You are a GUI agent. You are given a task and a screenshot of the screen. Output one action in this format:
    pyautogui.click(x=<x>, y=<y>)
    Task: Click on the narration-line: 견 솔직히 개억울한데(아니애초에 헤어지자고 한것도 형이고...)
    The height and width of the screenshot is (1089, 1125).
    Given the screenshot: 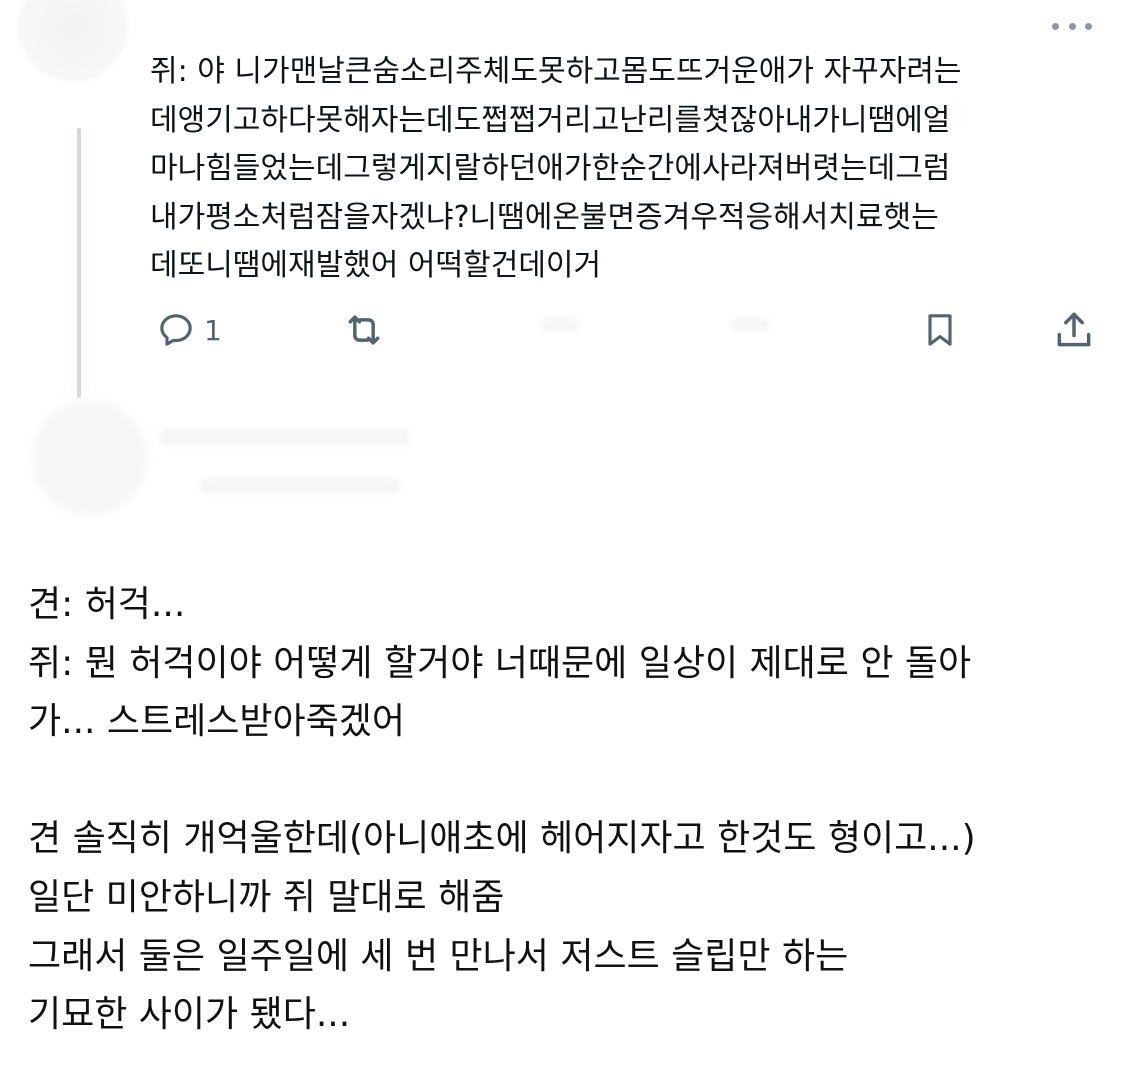 What is the action you would take?
    pyautogui.click(x=502, y=839)
    